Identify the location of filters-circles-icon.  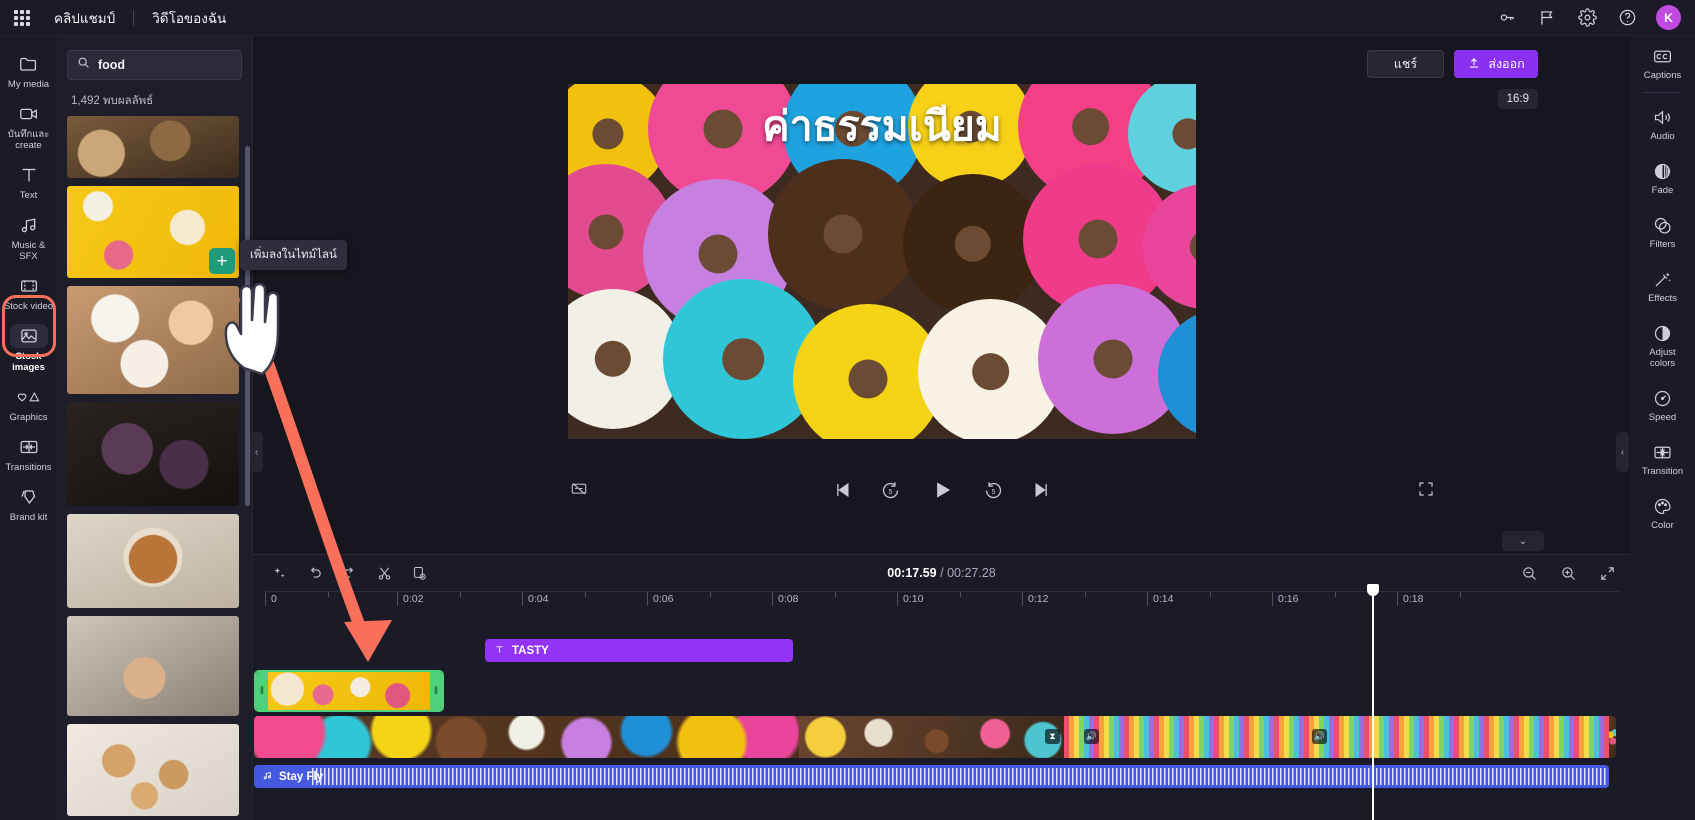
(1662, 225).